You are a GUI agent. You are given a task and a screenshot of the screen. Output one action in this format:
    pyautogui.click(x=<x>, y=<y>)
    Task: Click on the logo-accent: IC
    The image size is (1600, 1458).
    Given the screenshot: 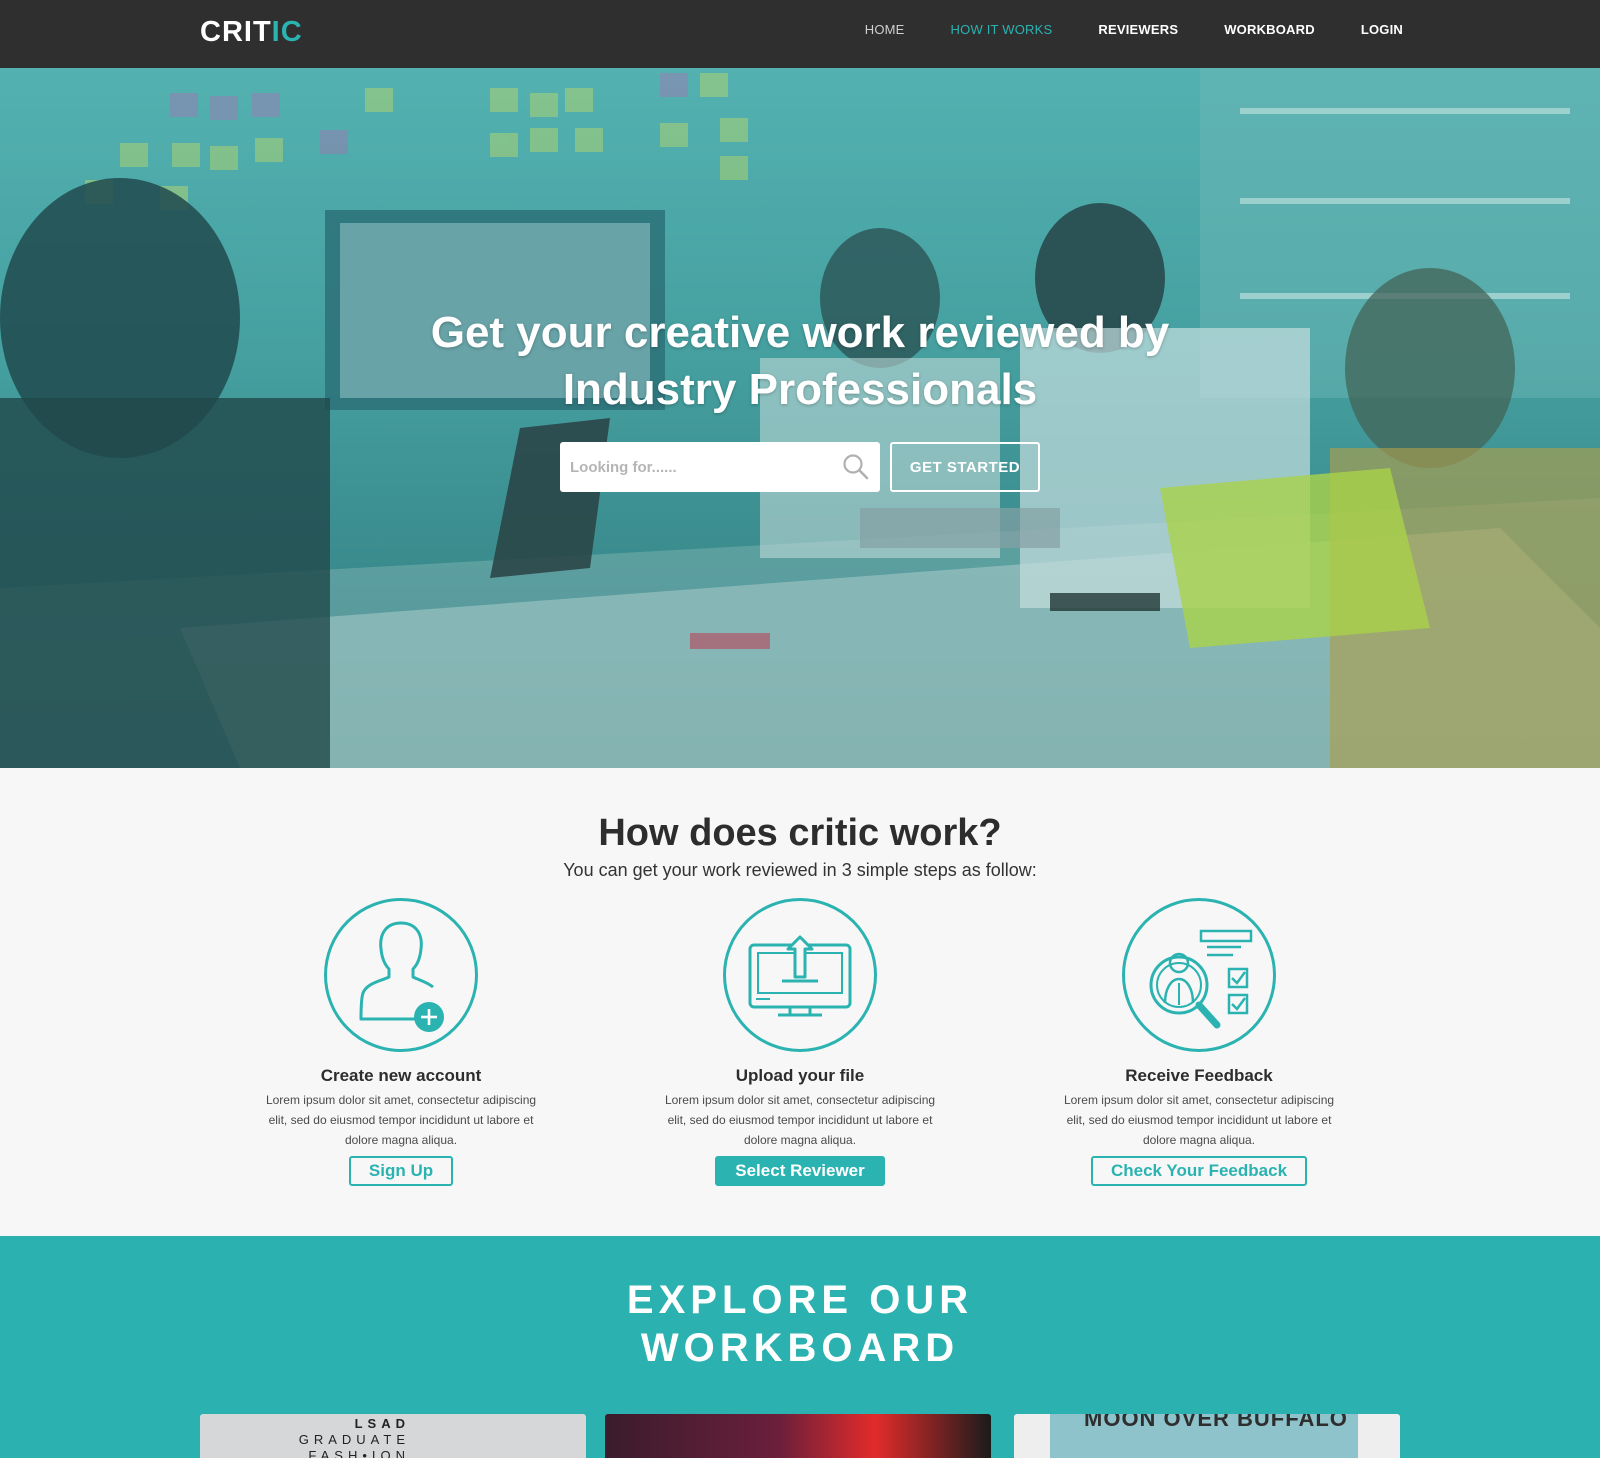 What is the action you would take?
    pyautogui.click(x=287, y=32)
    